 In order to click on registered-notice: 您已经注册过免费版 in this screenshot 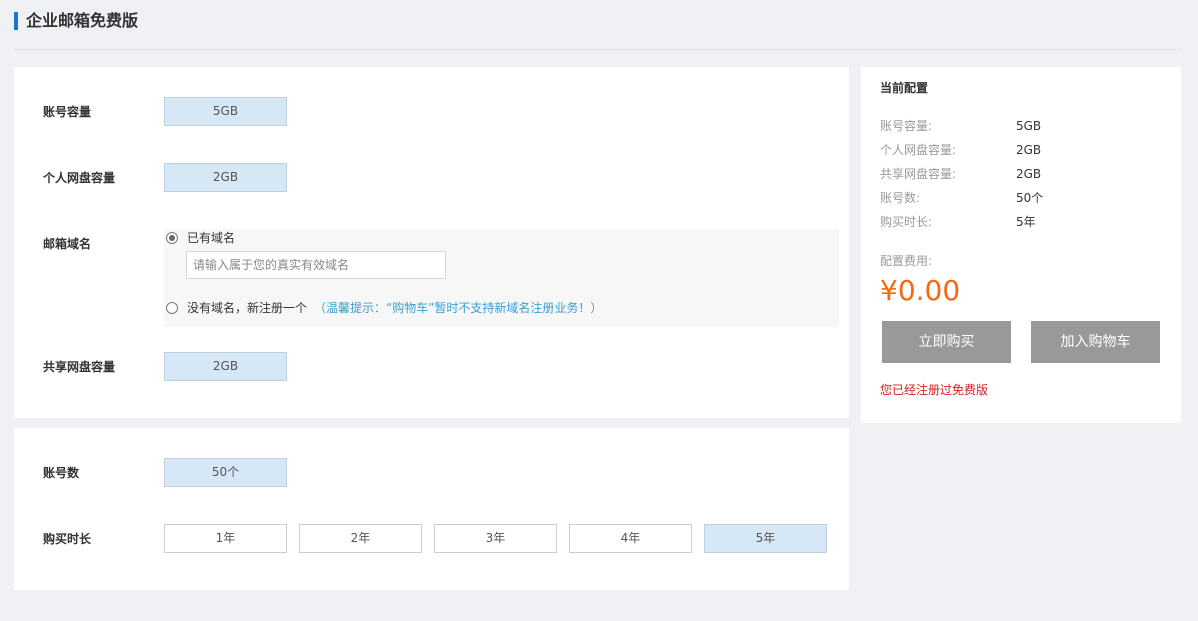, I will do `click(934, 390)`.